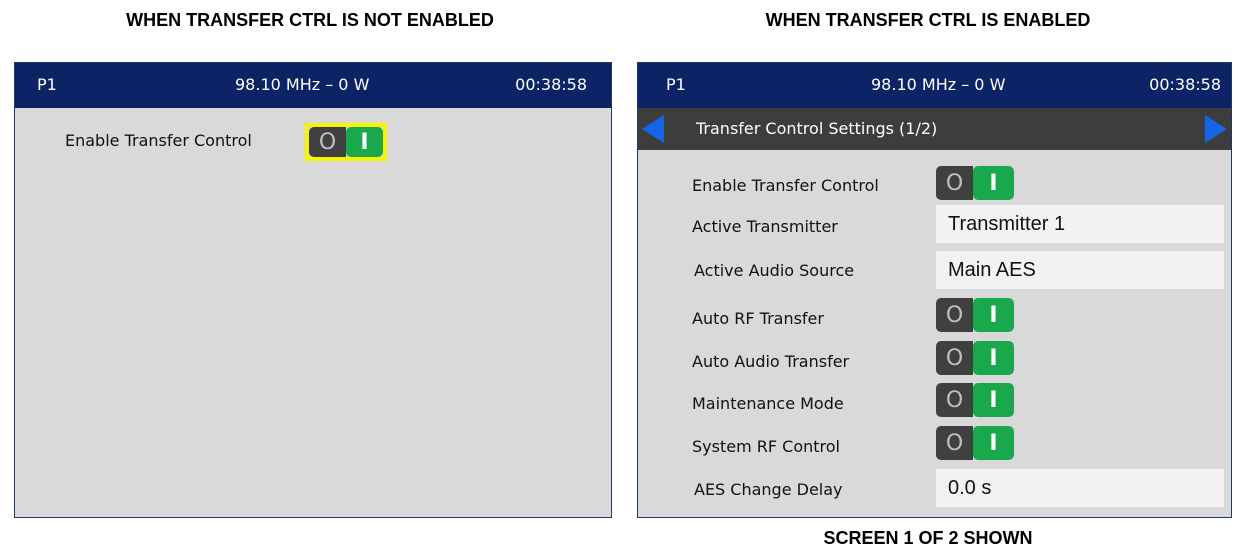 This screenshot has height=558, width=1238. I want to click on caption-not-enabled: WHEN TRANSFER CTRL IS NOT ENABLED, so click(310, 20).